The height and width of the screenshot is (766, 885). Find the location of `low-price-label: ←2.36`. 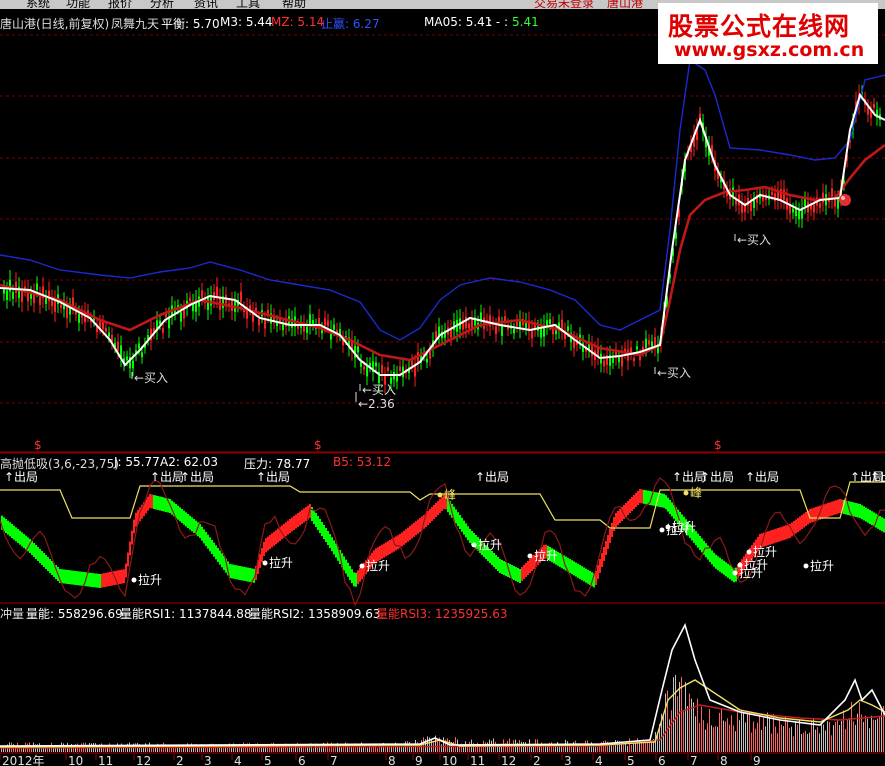

low-price-label: ←2.36 is located at coordinates (376, 404).